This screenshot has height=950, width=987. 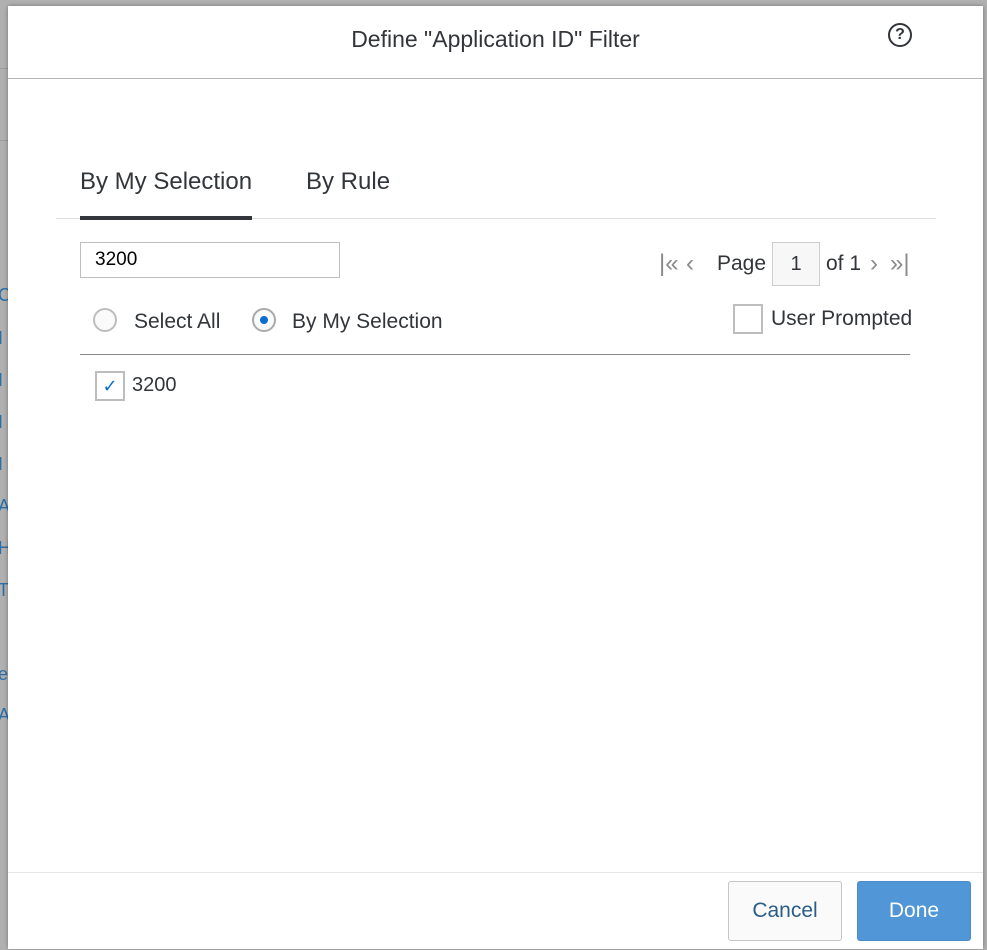 I want to click on checkmark-icon: ✓, so click(x=110, y=386).